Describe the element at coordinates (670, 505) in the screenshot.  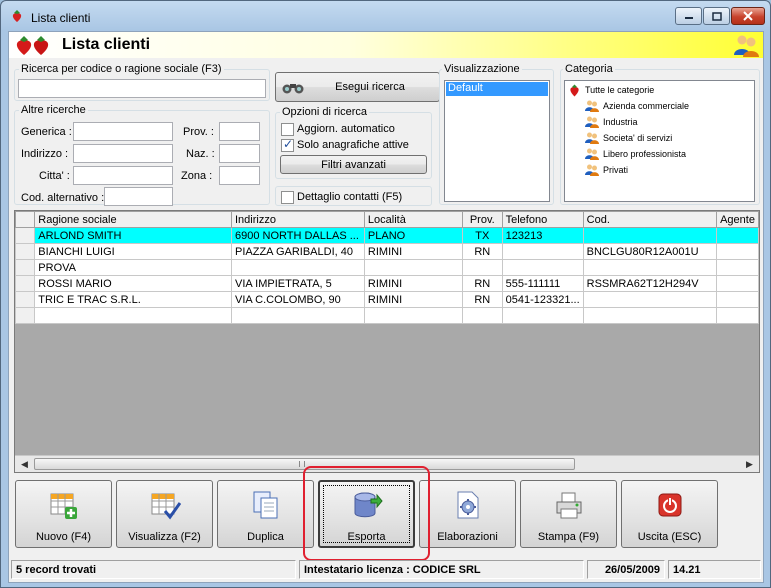
I see `power-icon` at that location.